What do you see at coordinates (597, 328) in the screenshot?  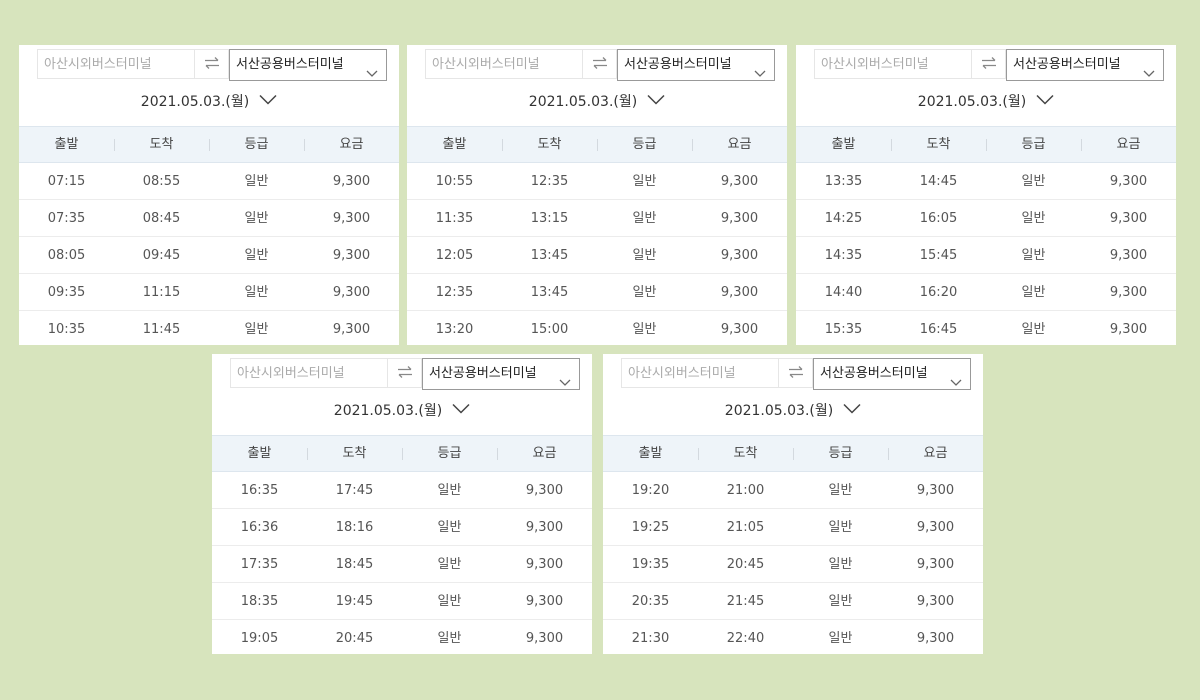 I see `table-row: 13:20 15:00 일반 9,300` at bounding box center [597, 328].